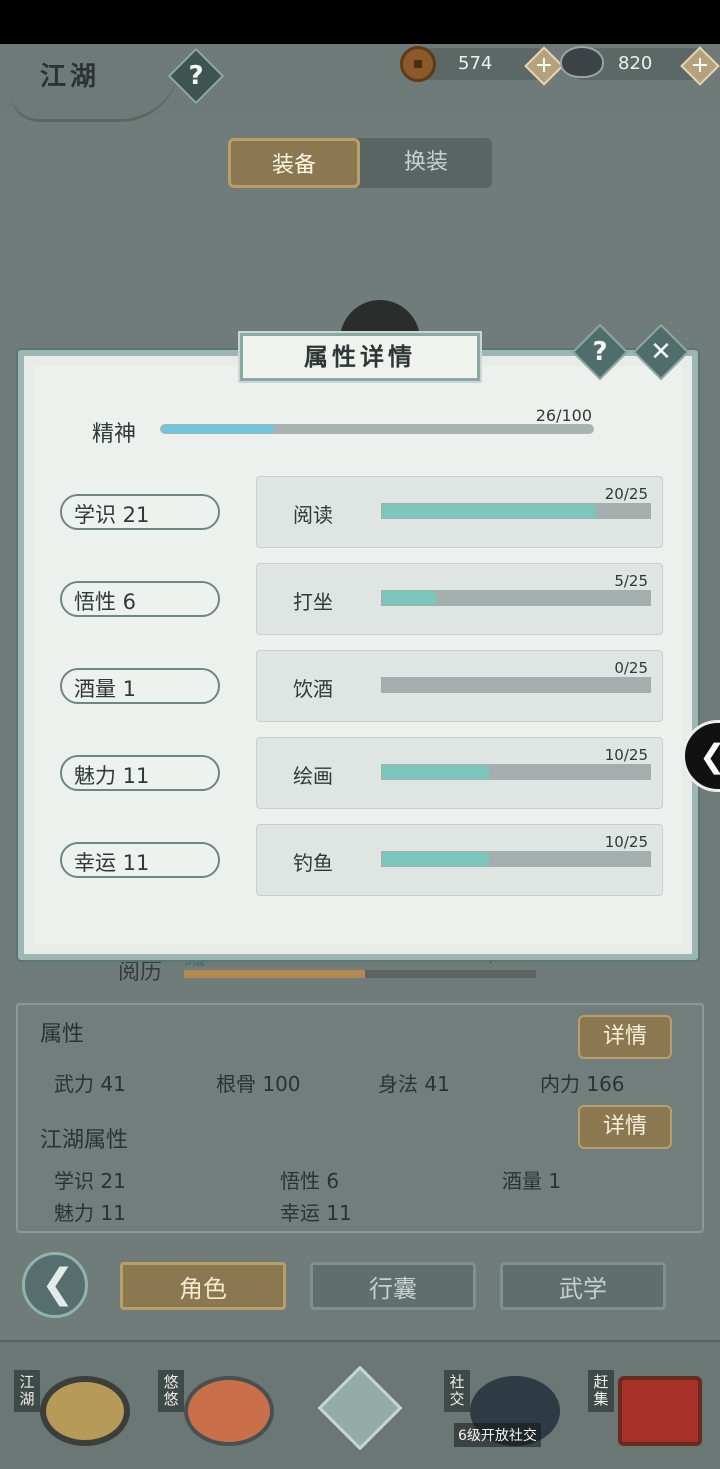  What do you see at coordinates (258, 1084) in the screenshot?
I see `stat-constitution: 根骨 100` at bounding box center [258, 1084].